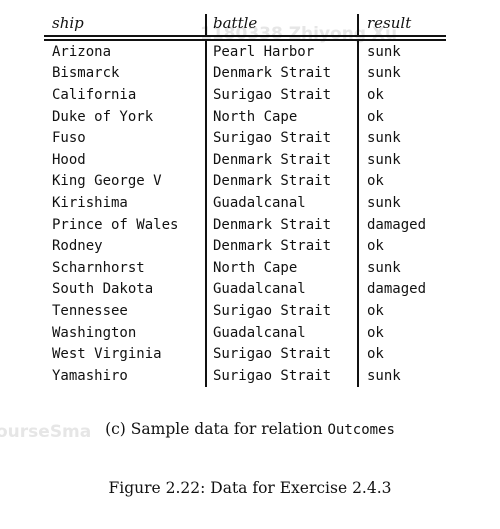 The height and width of the screenshot is (529, 500). Describe the element at coordinates (103, 289) in the screenshot. I see `cell-ship: South Dakota` at that location.